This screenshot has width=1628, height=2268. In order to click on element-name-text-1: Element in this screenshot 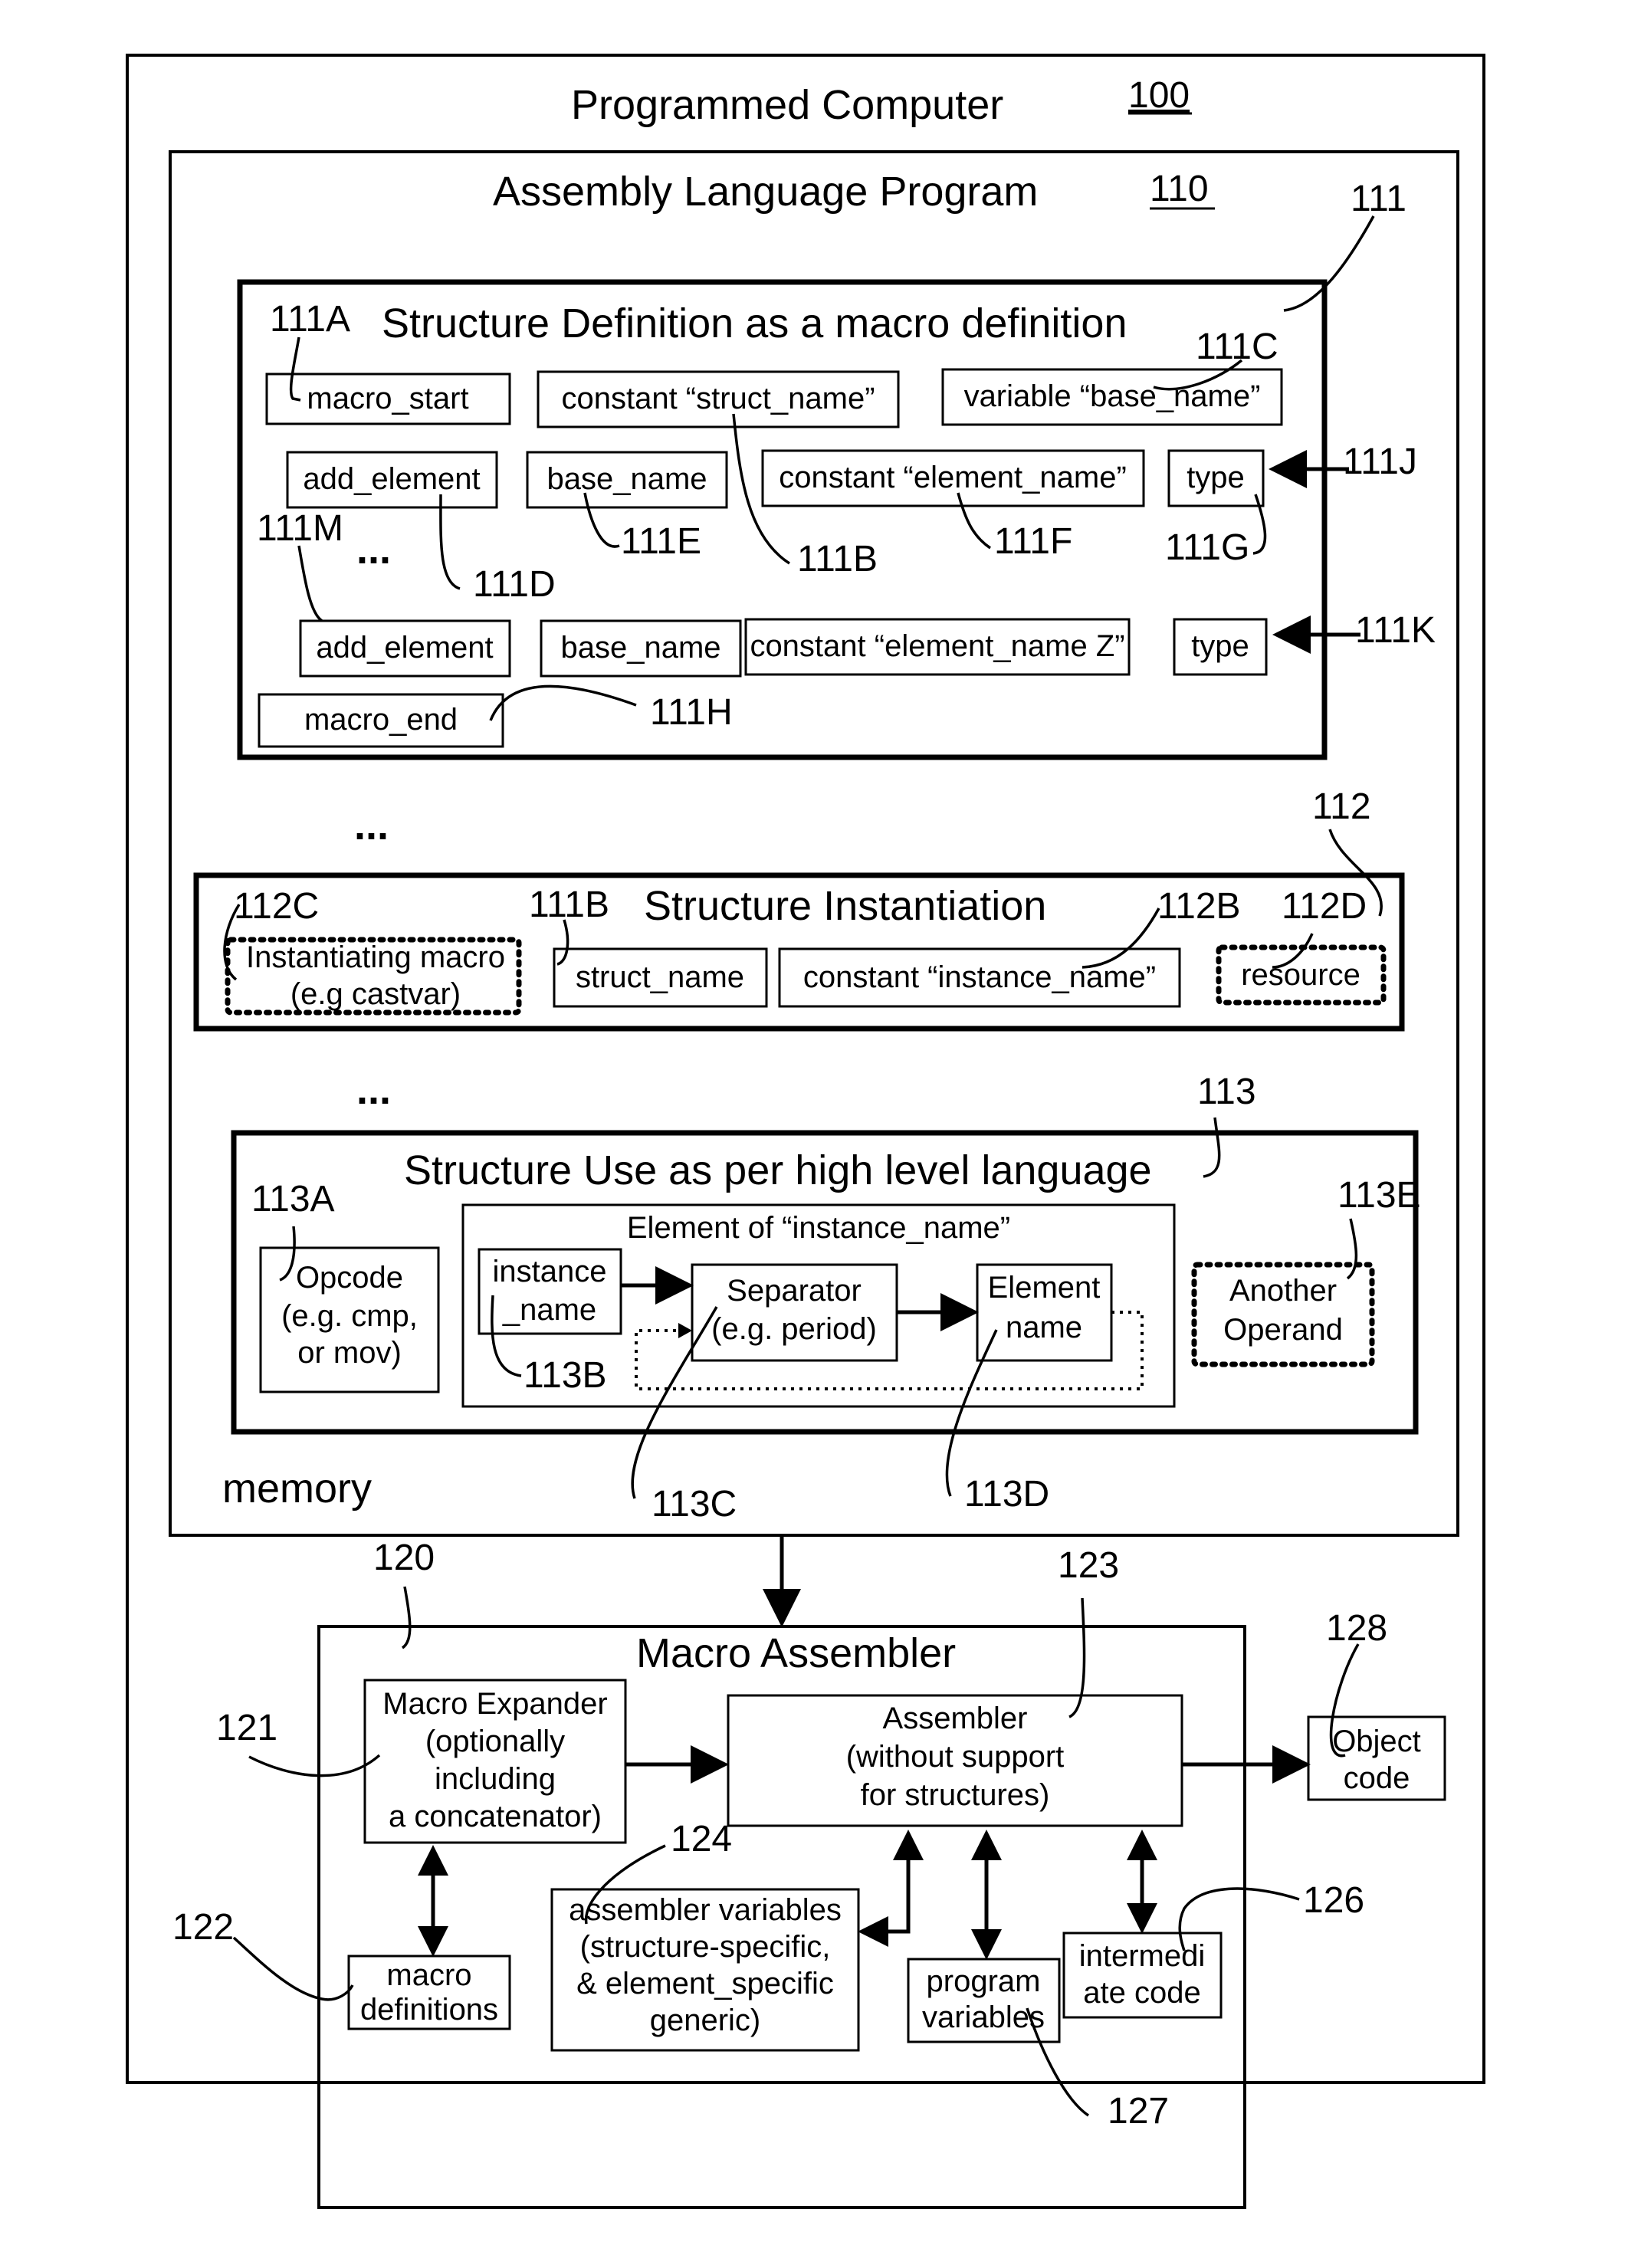, I will do `click(1044, 1288)`.